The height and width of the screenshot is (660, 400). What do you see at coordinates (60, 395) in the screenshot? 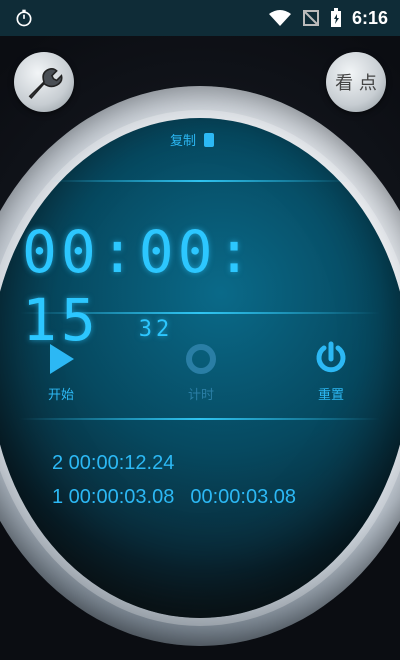
I see `start-label: 开始` at bounding box center [60, 395].